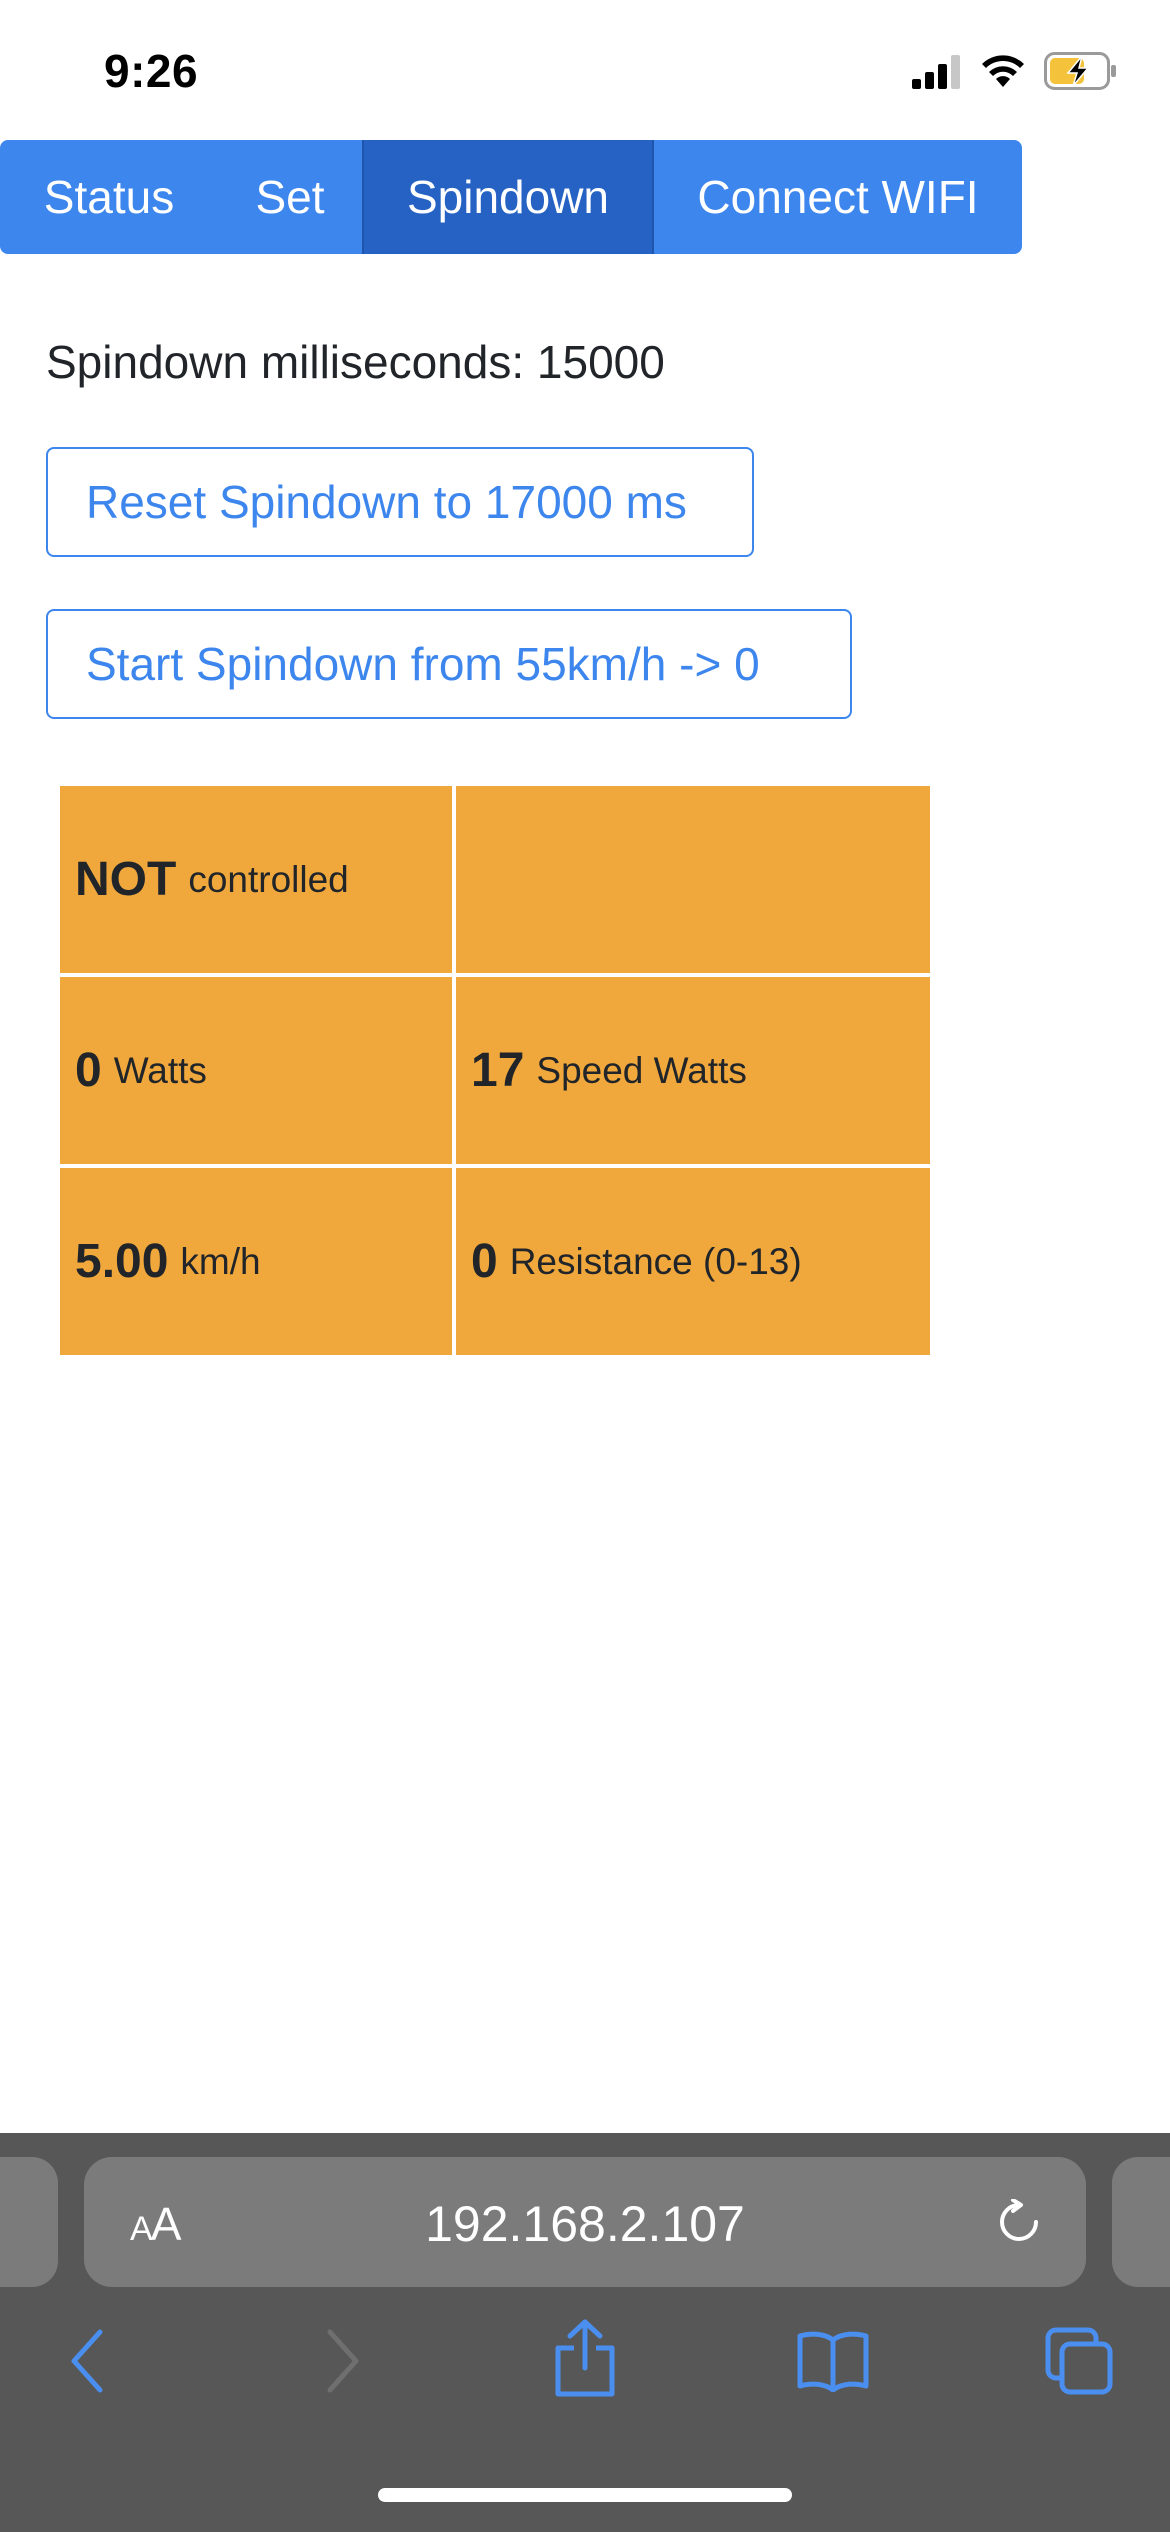  I want to click on tab-status: Status, so click(109, 197).